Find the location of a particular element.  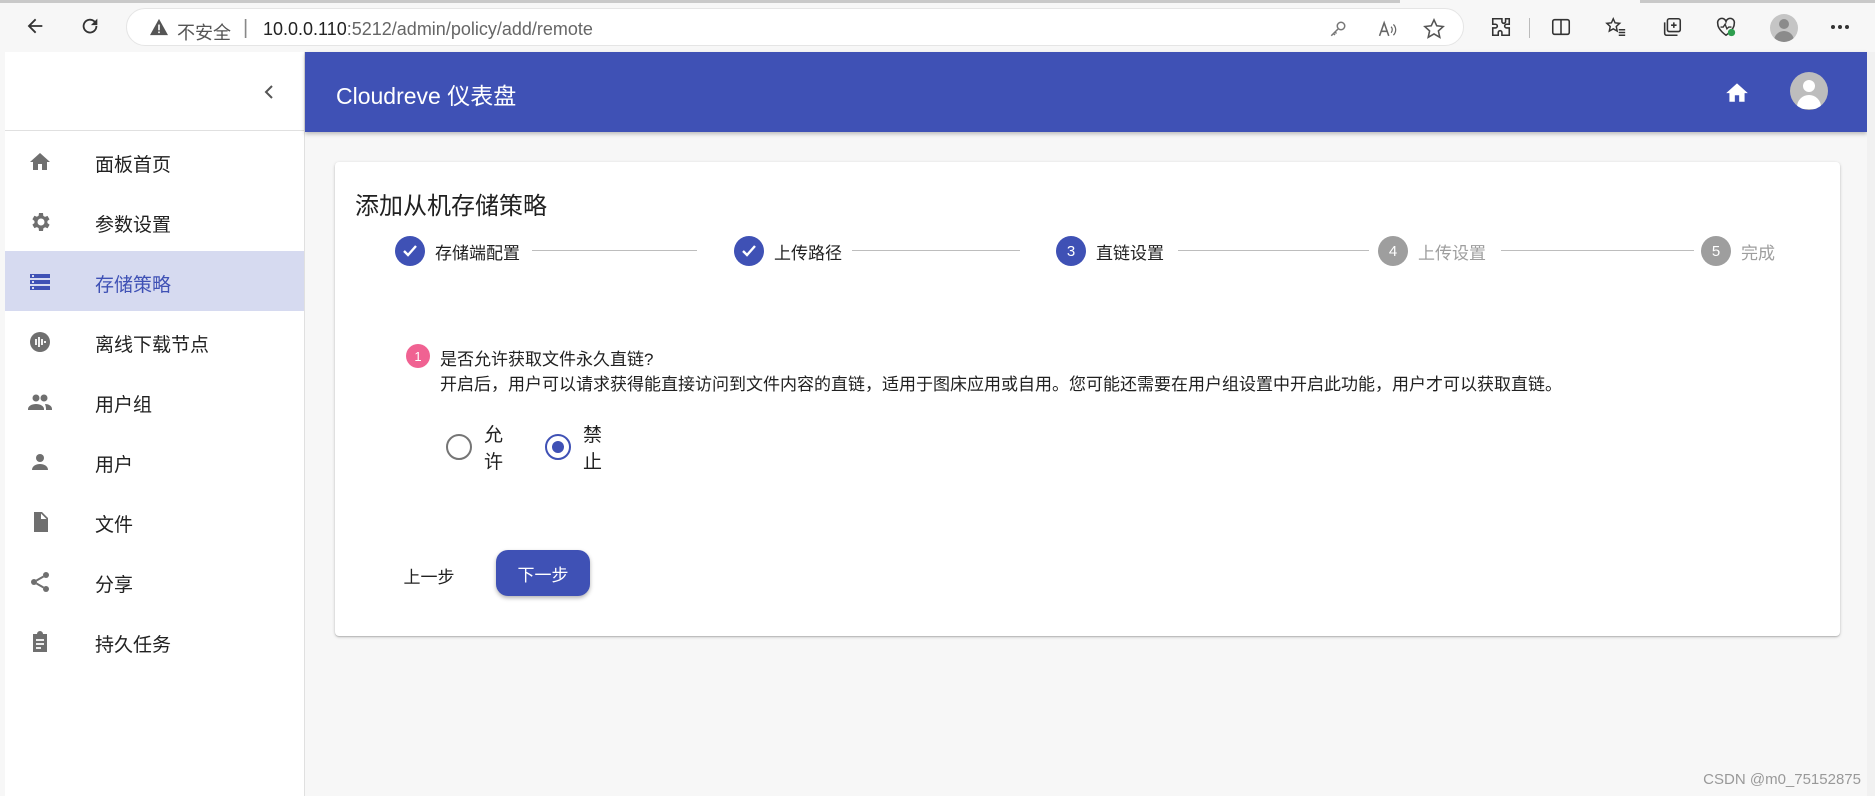

step-number: 4 is located at coordinates (1393, 251).